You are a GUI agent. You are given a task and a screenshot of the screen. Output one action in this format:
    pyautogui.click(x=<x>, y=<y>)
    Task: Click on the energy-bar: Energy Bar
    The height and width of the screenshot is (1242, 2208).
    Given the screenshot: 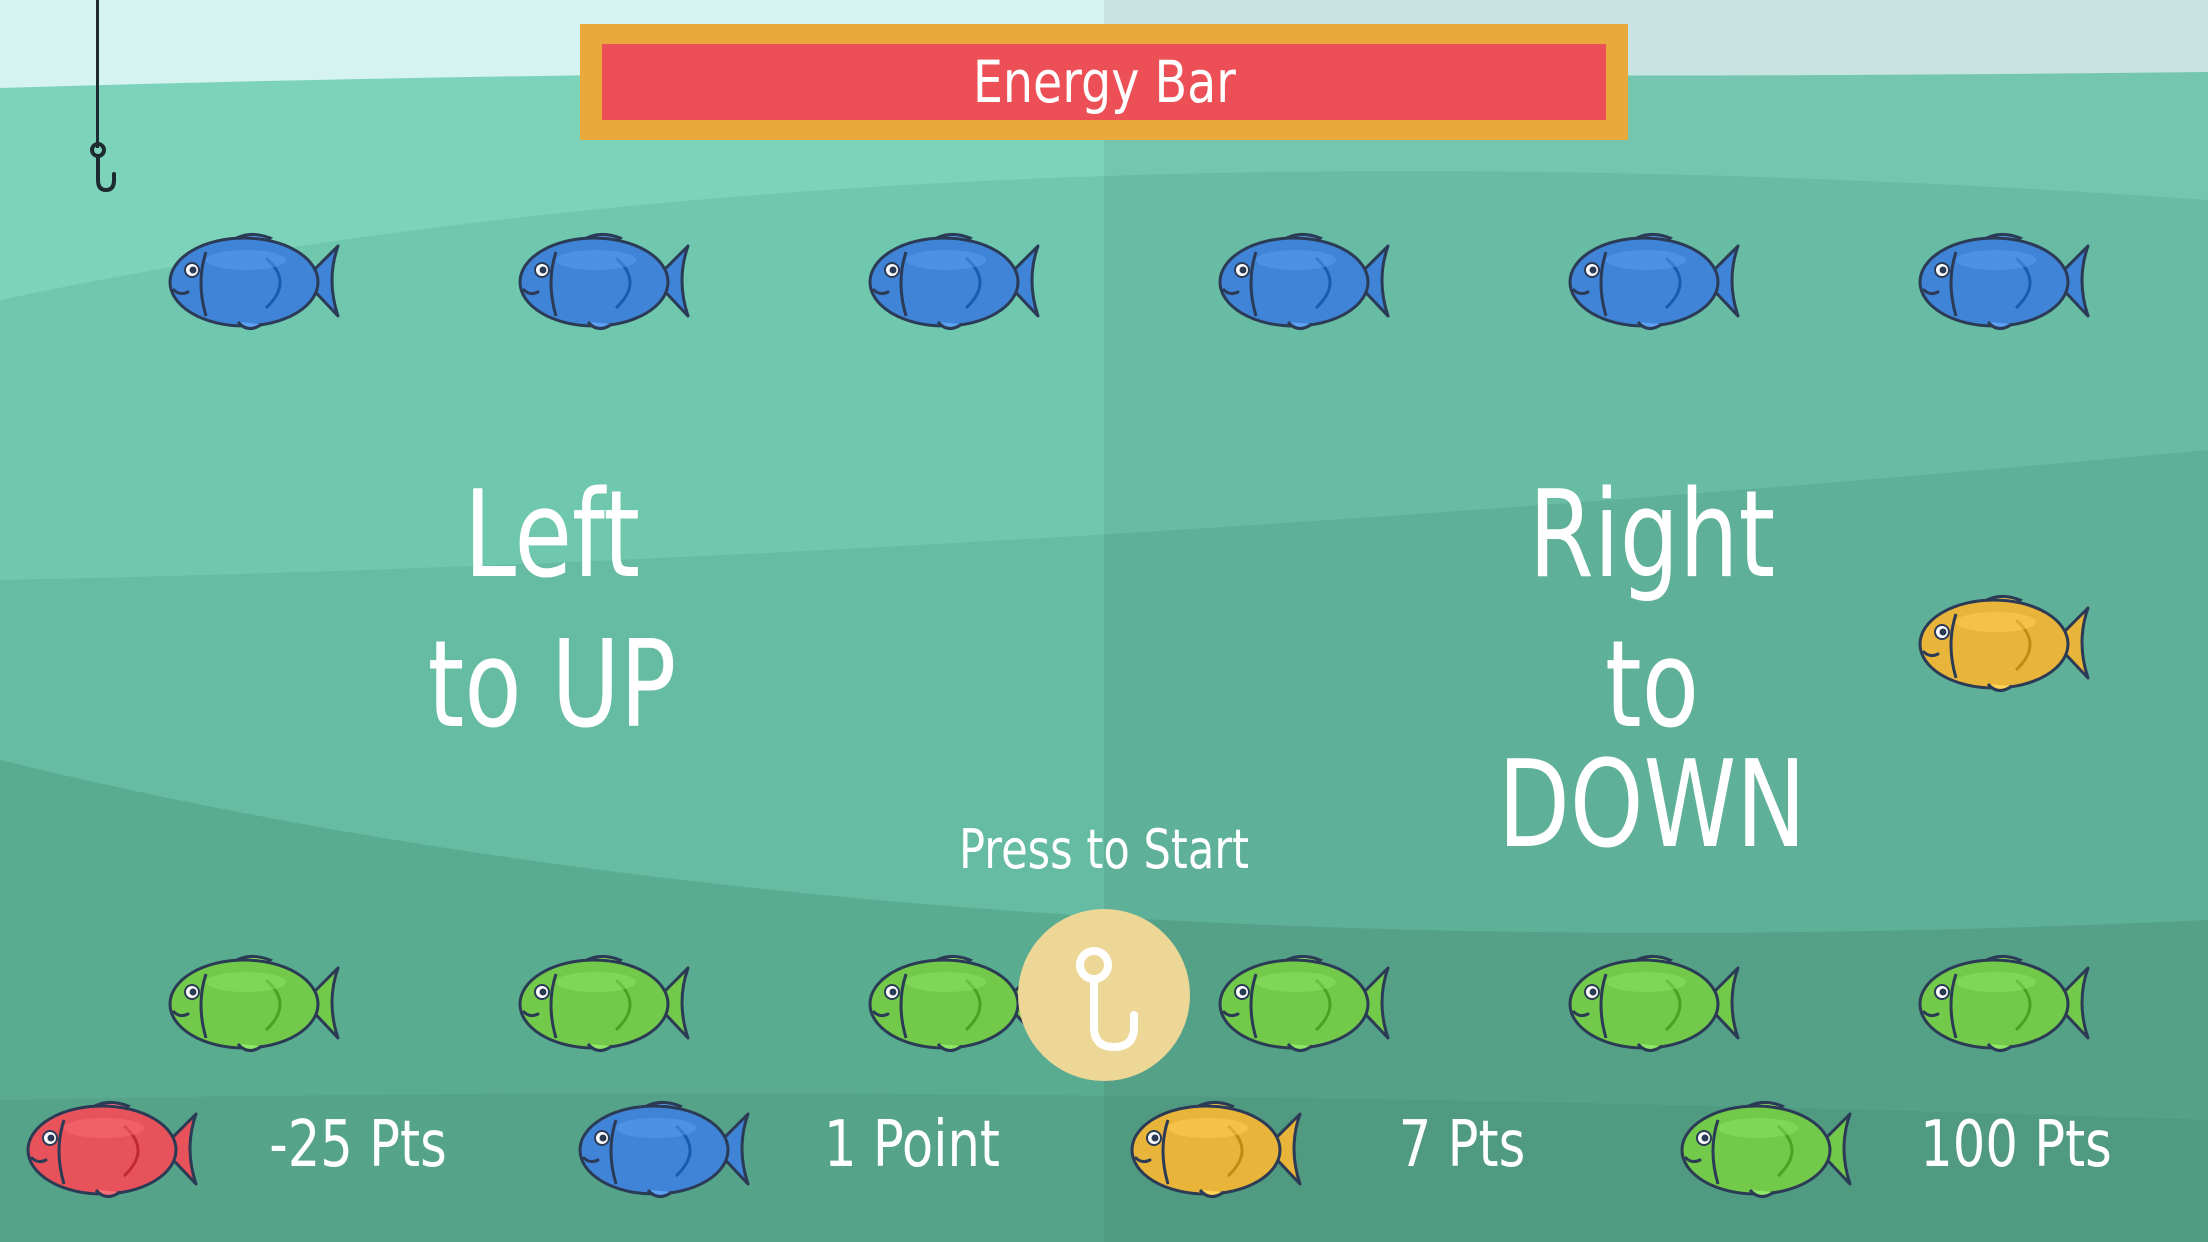 What is the action you would take?
    pyautogui.click(x=1104, y=82)
    